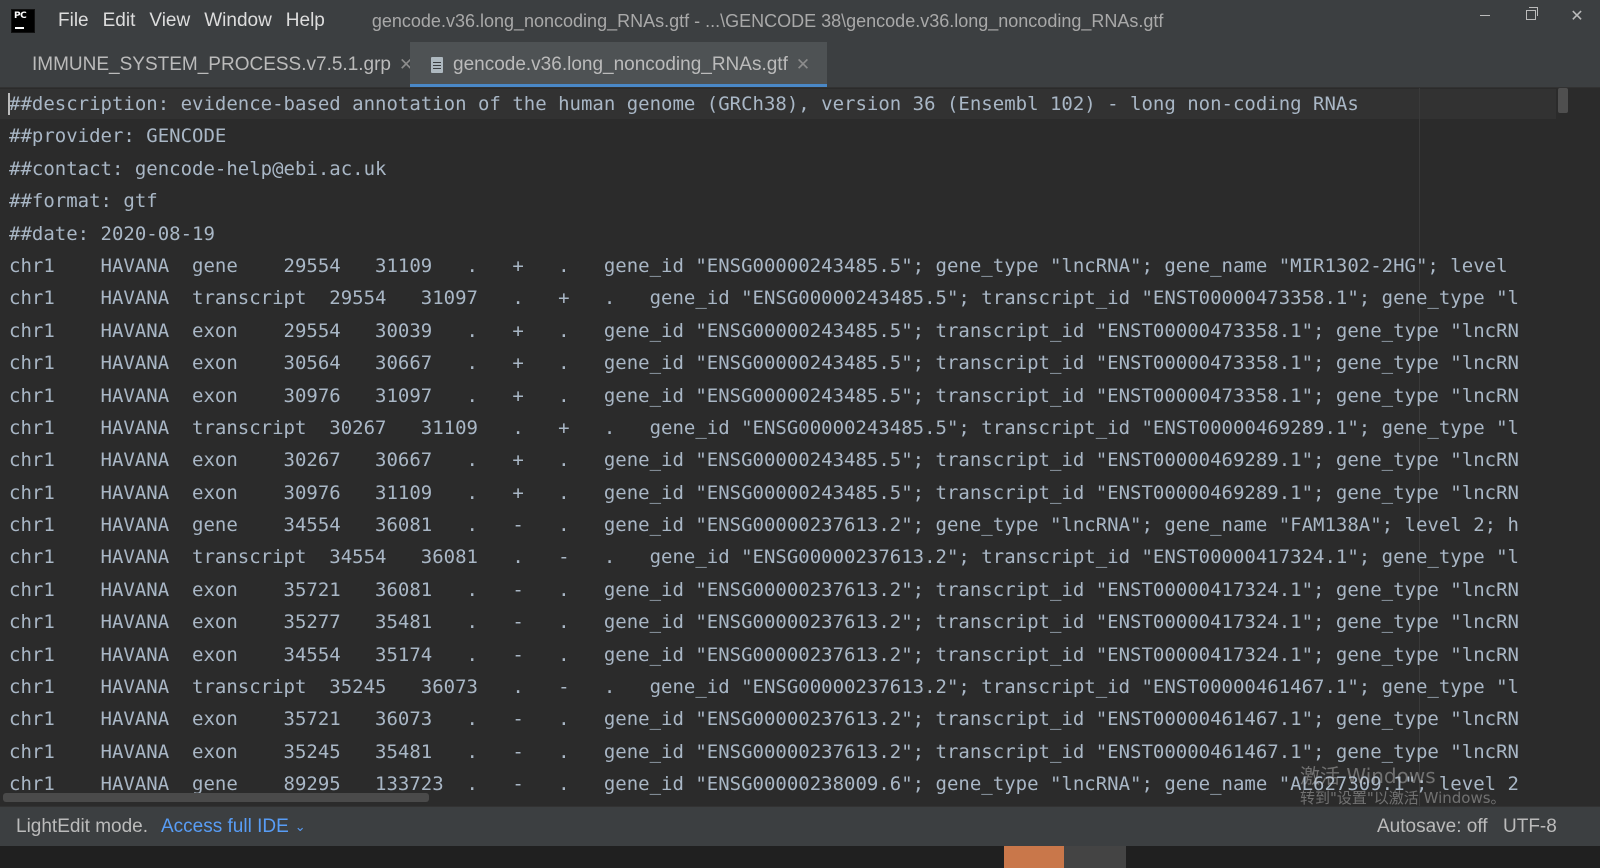 The image size is (1600, 868). What do you see at coordinates (1530, 827) in the screenshot?
I see `encoding-status: UTF-8` at bounding box center [1530, 827].